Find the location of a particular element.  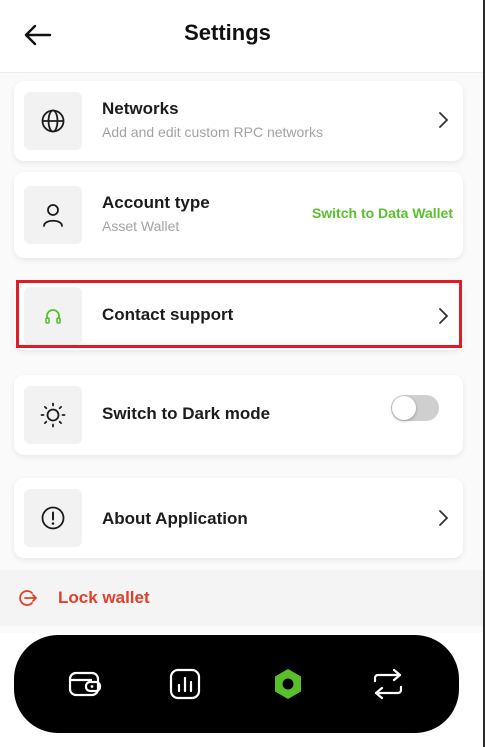

sun-icon is located at coordinates (53, 415).